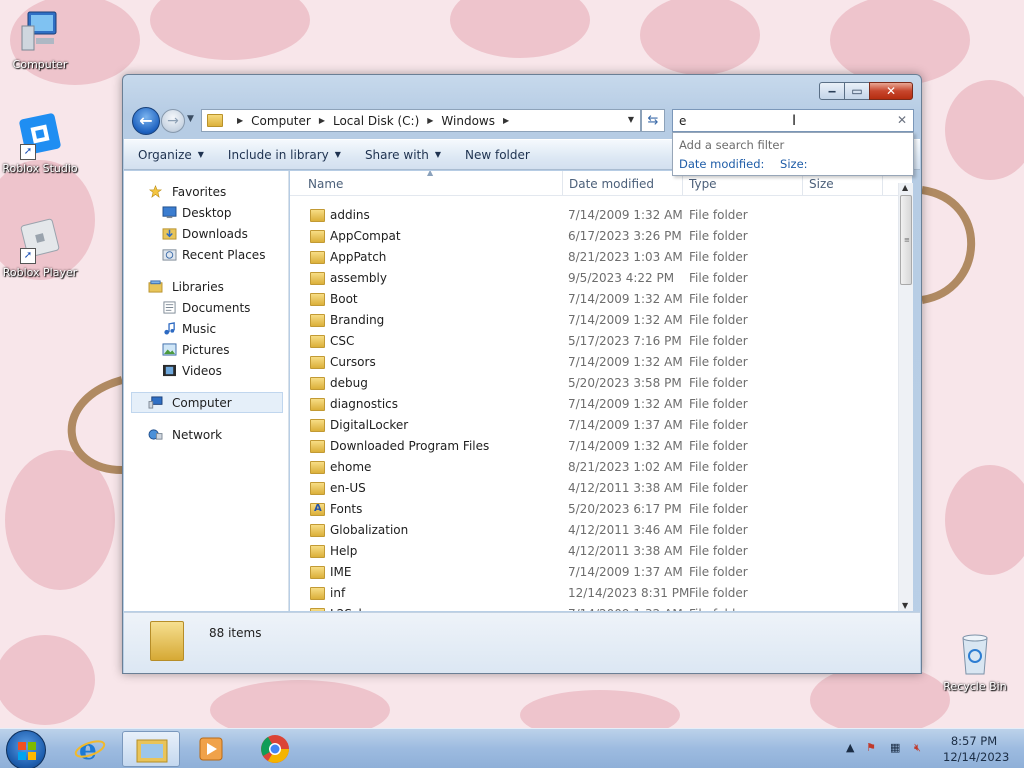 The image size is (1024, 768). Describe the element at coordinates (850, 747) in the screenshot. I see `show-hidden-icons-button: ▲` at that location.